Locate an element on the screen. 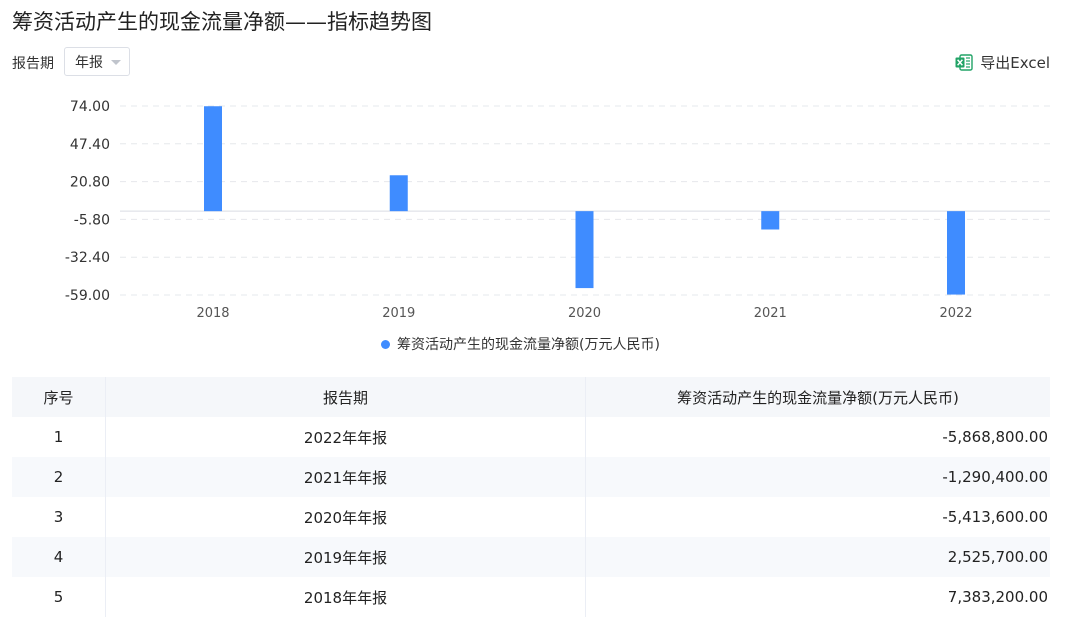 Image resolution: width=1080 pixels, height=627 pixels. table-cell-index: 1 is located at coordinates (59, 437).